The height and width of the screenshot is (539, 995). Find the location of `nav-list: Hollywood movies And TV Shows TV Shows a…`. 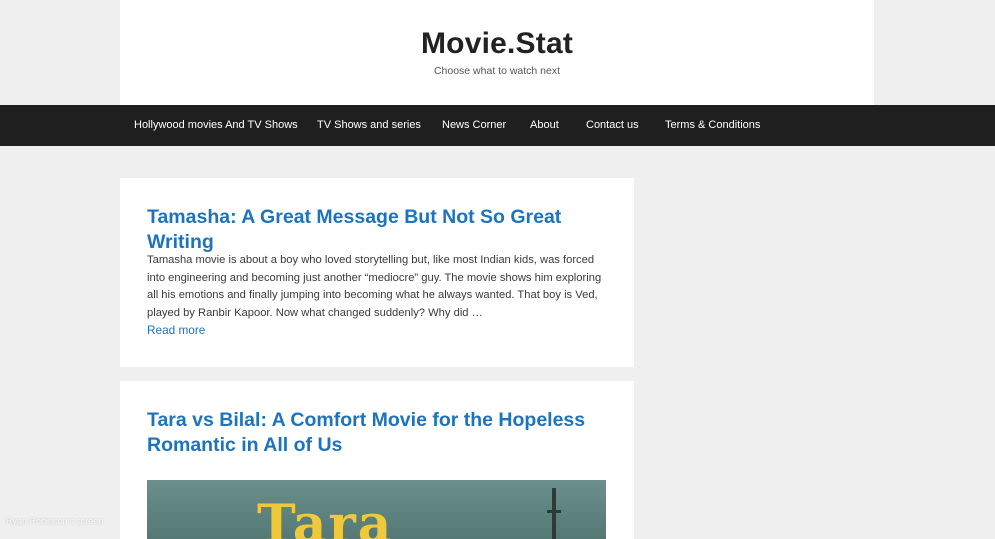

nav-list: Hollywood movies And TV Shows TV Shows a… is located at coordinates (497, 125).